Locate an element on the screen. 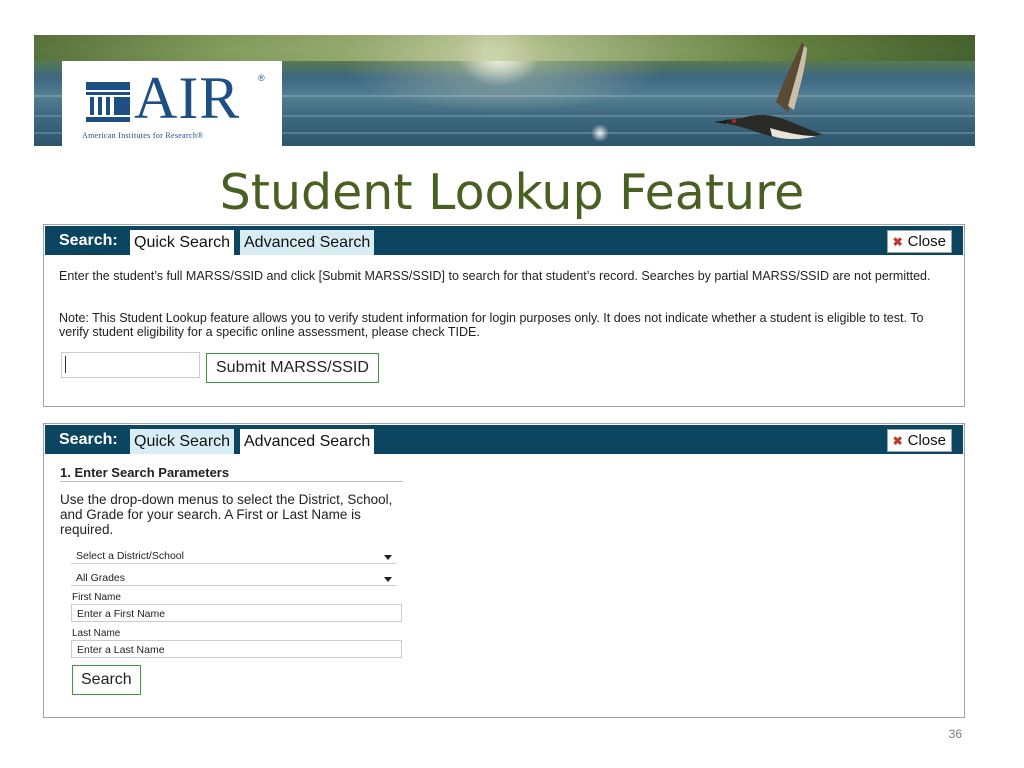 The height and width of the screenshot is (768, 1024). ssid-input is located at coordinates (130, 365).